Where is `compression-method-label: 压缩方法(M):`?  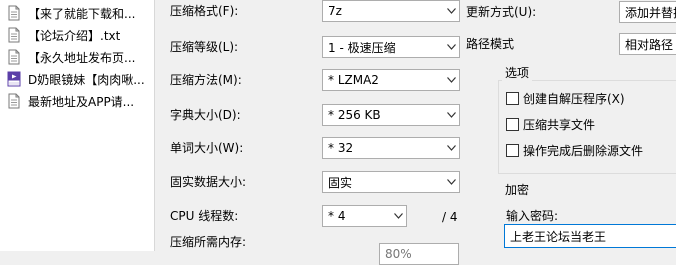
compression-method-label: 压缩方法(M): is located at coordinates (206, 80).